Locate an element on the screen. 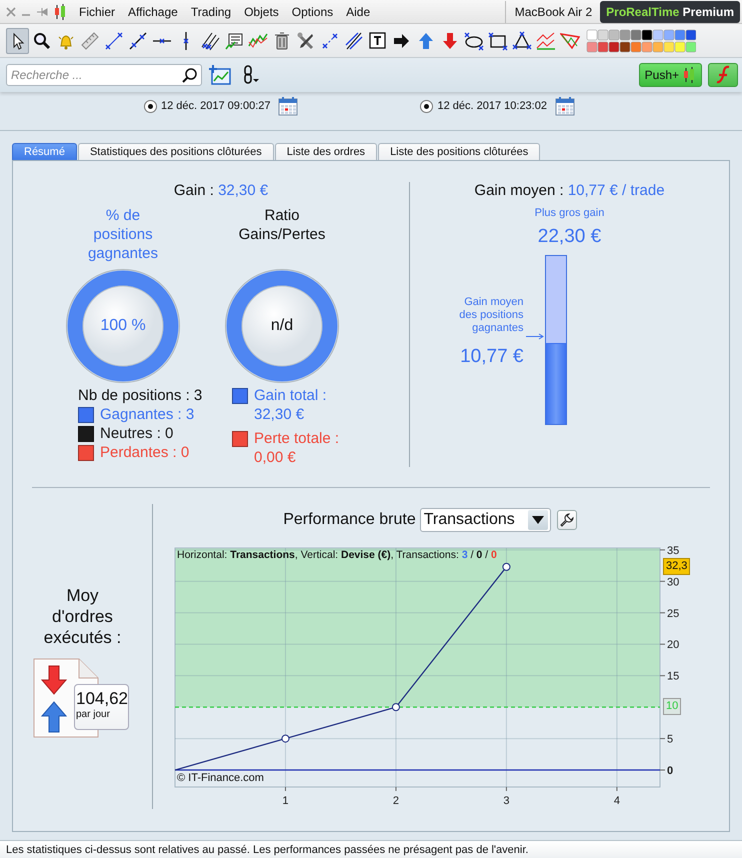 Image resolution: width=742 pixels, height=858 pixels. ruler-icon is located at coordinates (90, 40).